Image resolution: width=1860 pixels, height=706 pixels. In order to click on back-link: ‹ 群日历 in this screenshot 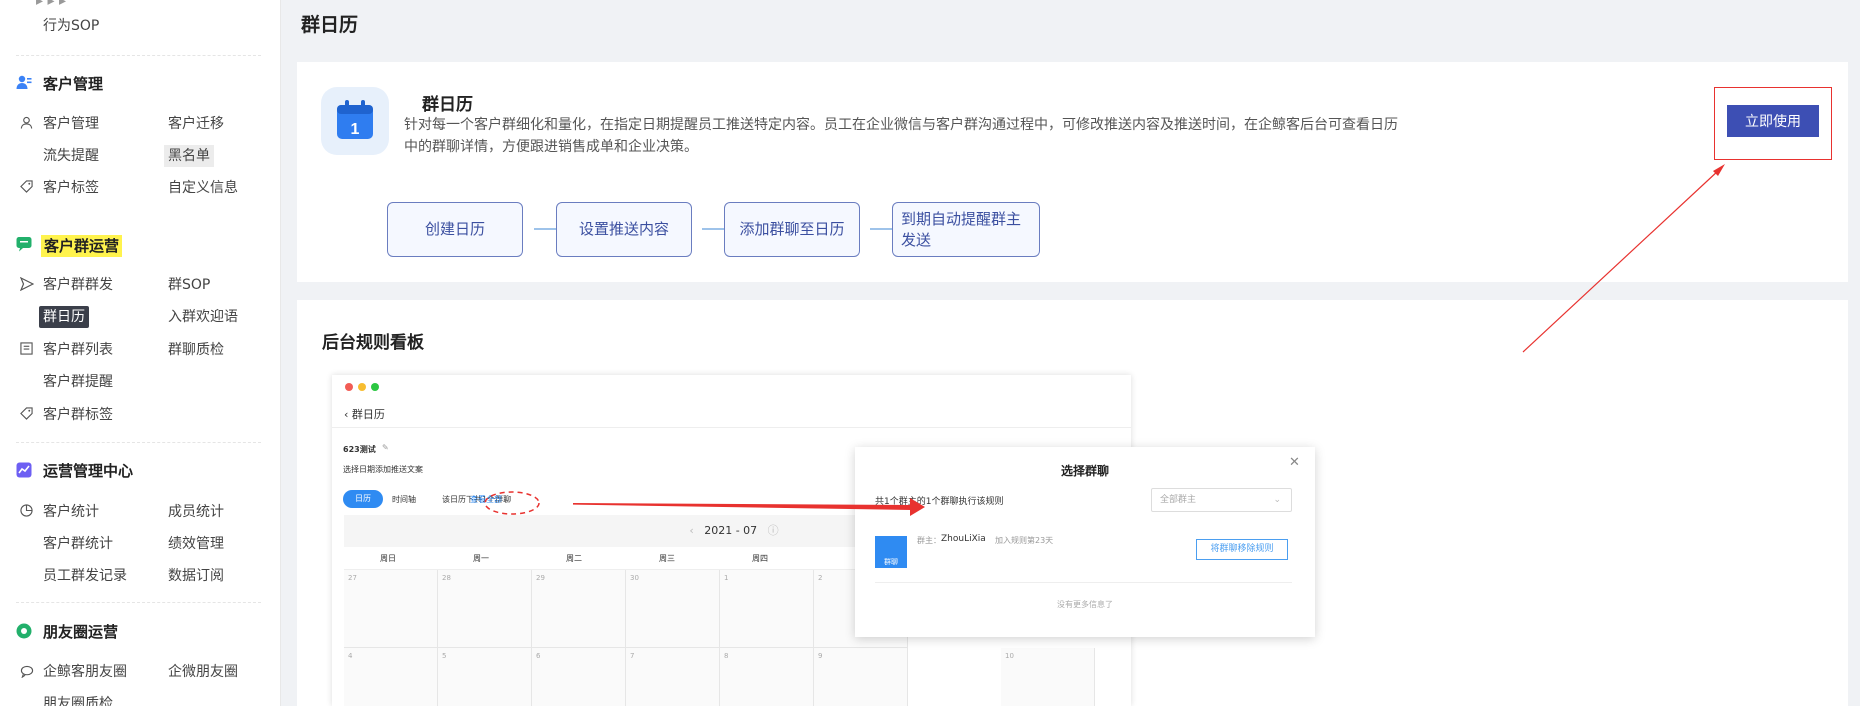, I will do `click(364, 414)`.